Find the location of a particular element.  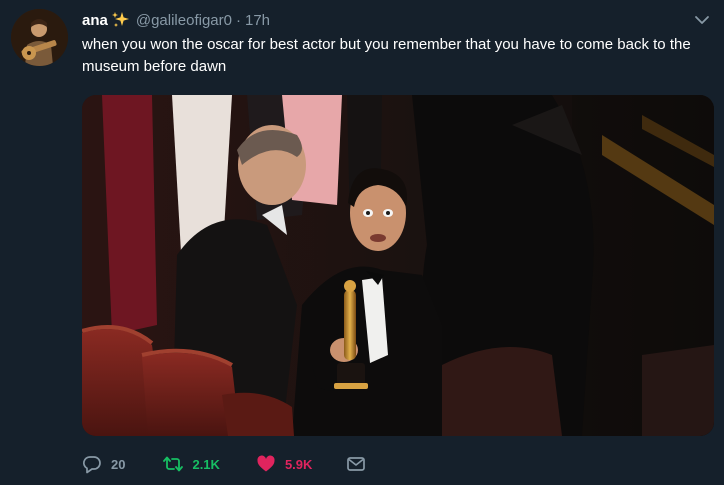

tweet-header: ana @galileofigar0 · 17h is located at coordinates (176, 20).